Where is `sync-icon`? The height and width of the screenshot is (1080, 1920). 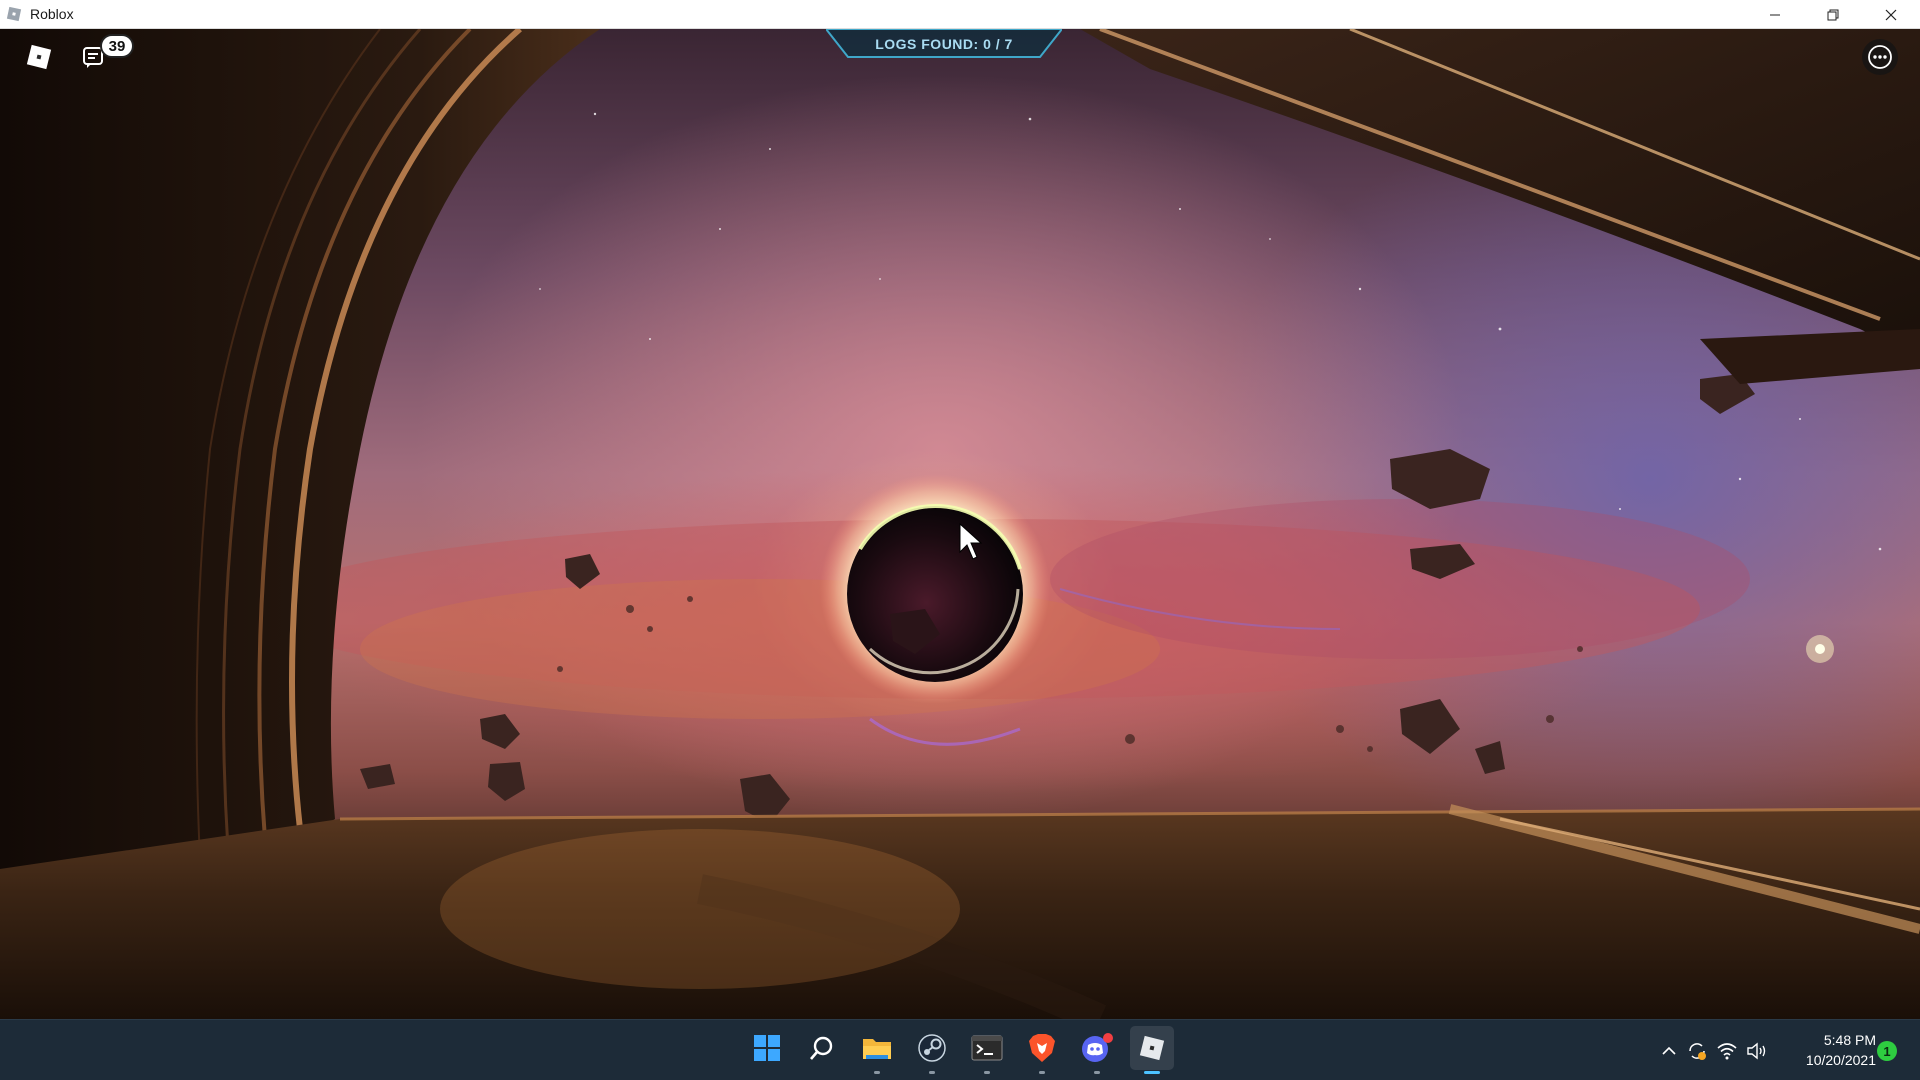
sync-icon is located at coordinates (1697, 1051).